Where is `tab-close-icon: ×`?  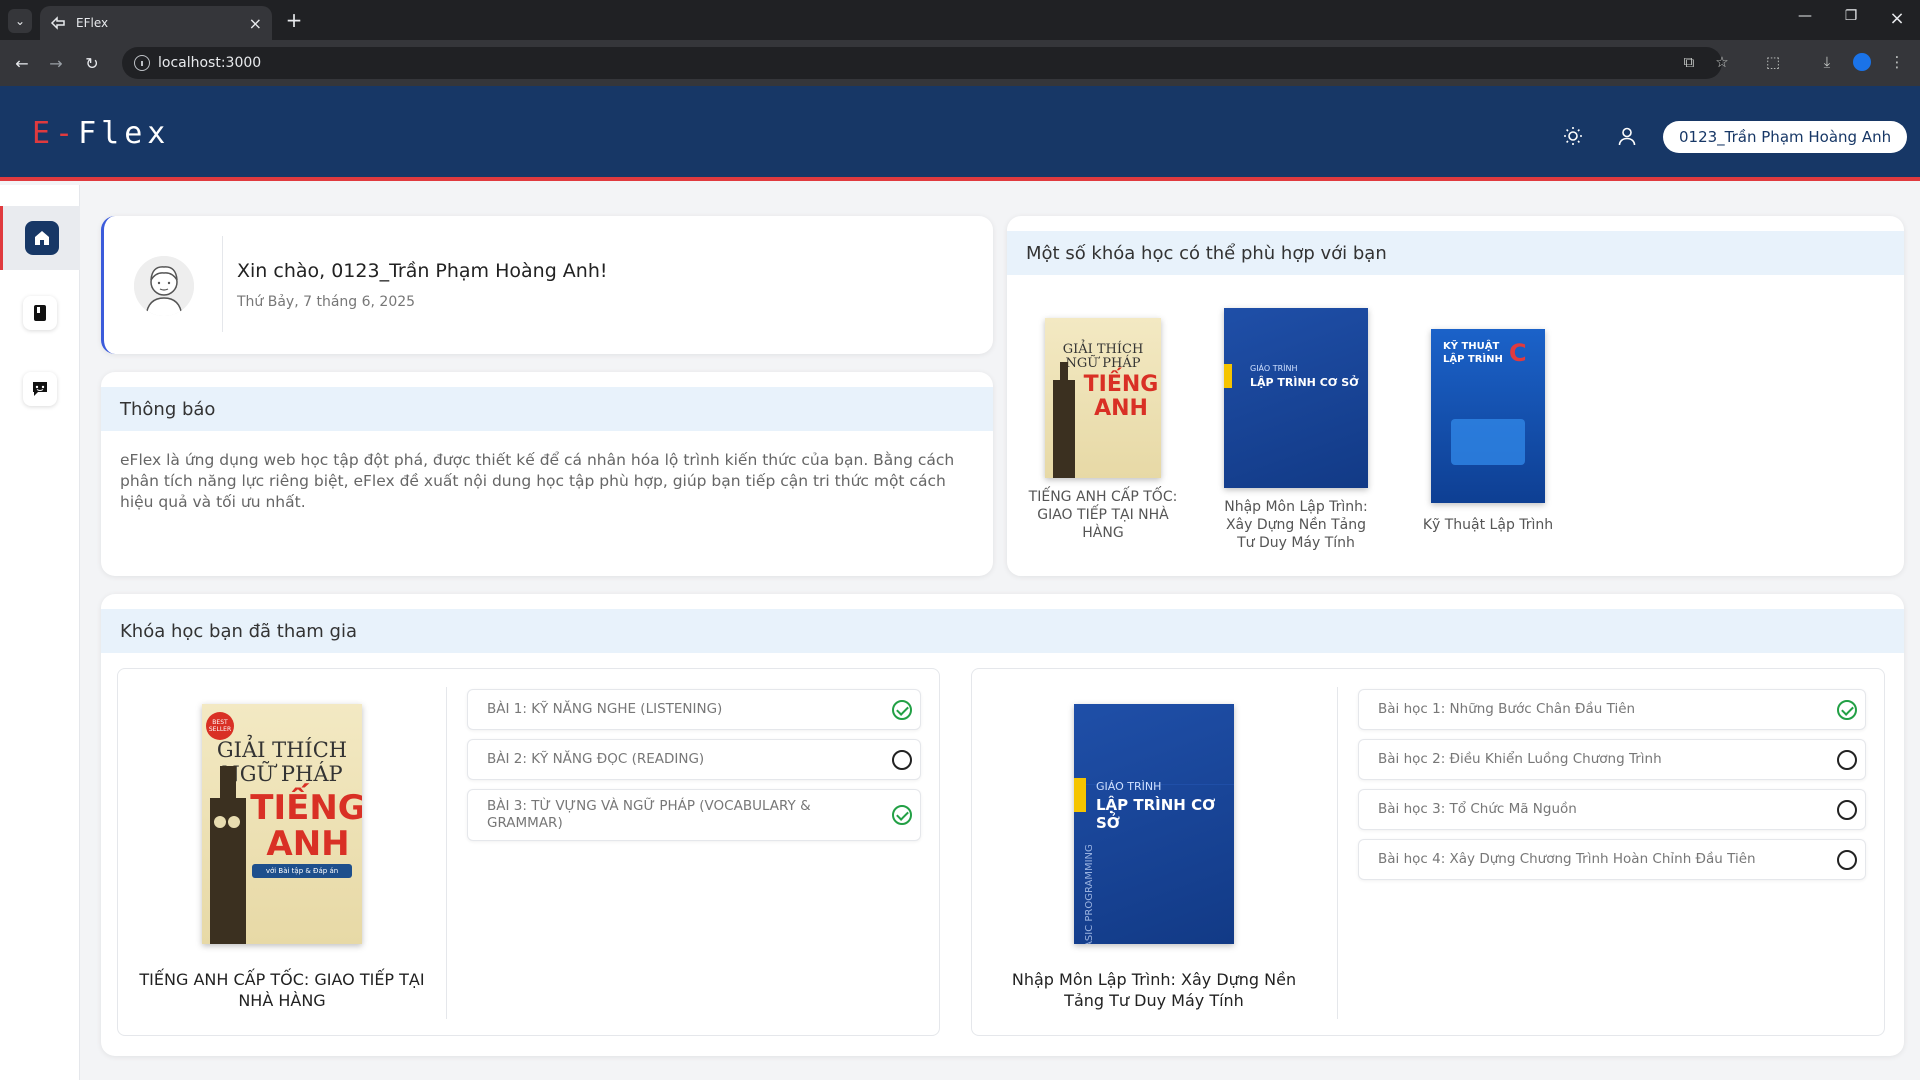 tab-close-icon: × is located at coordinates (255, 23).